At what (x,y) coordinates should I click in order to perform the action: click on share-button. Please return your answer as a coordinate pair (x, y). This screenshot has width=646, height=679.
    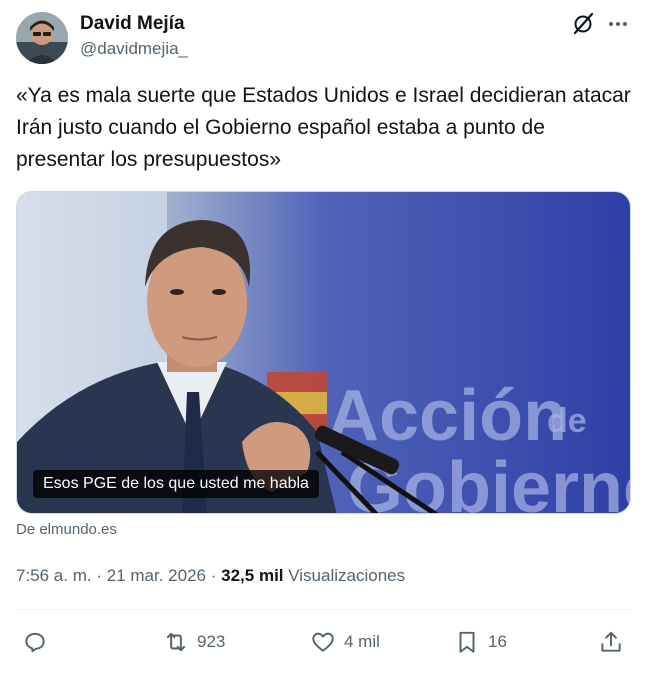
    Looking at the image, I should click on (611, 642).